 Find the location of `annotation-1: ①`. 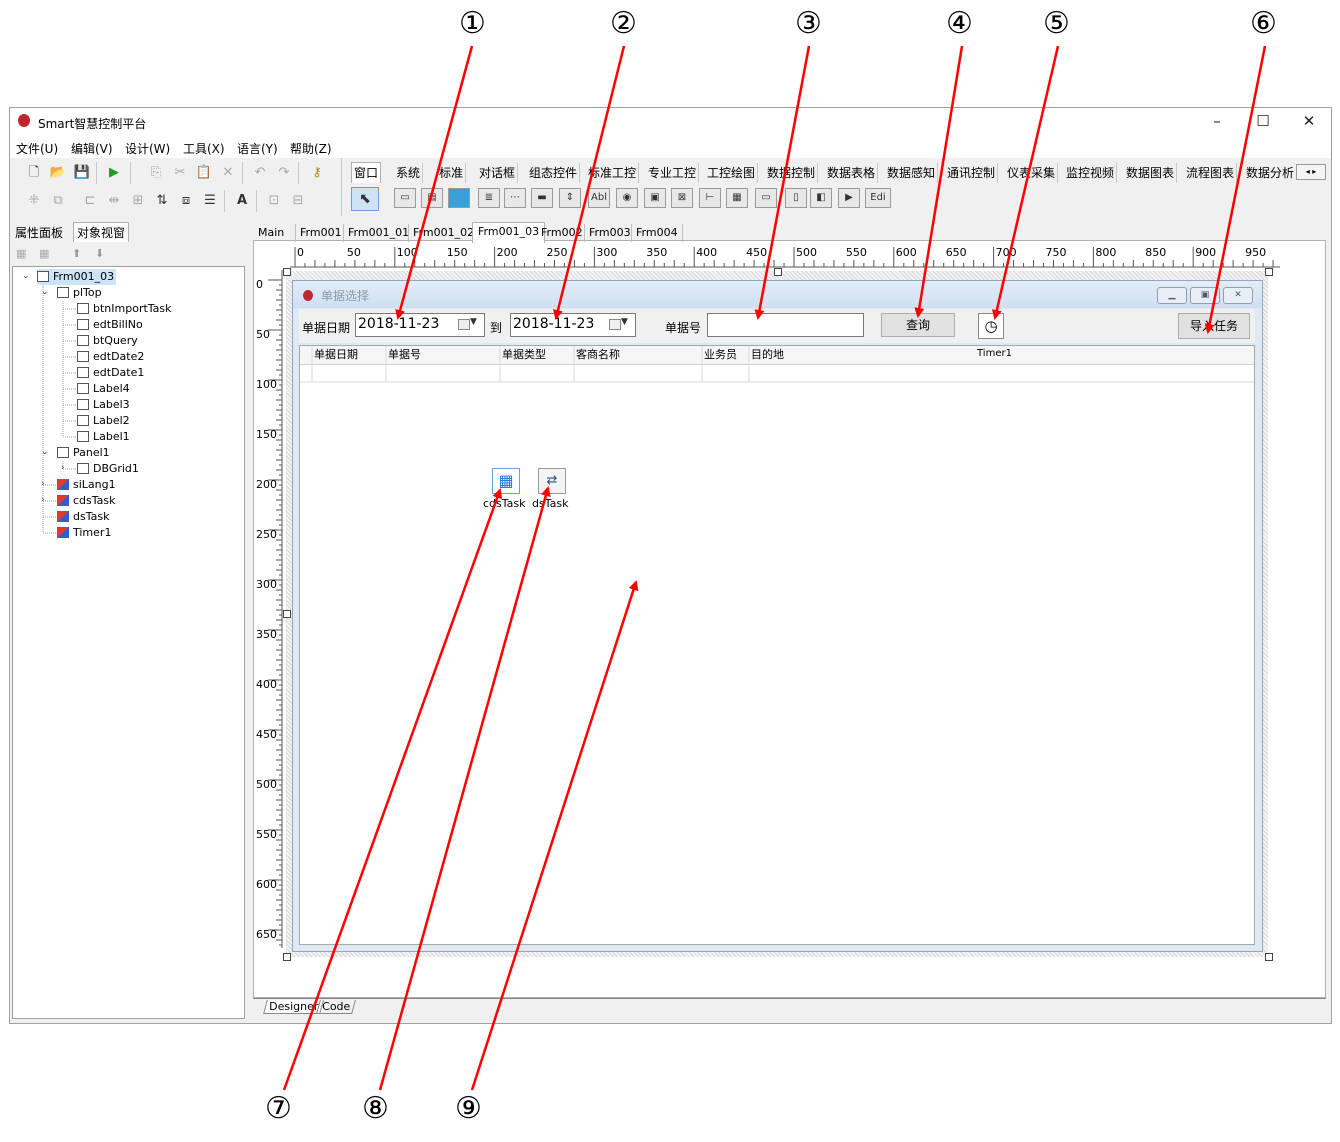

annotation-1: ① is located at coordinates (472, 23).